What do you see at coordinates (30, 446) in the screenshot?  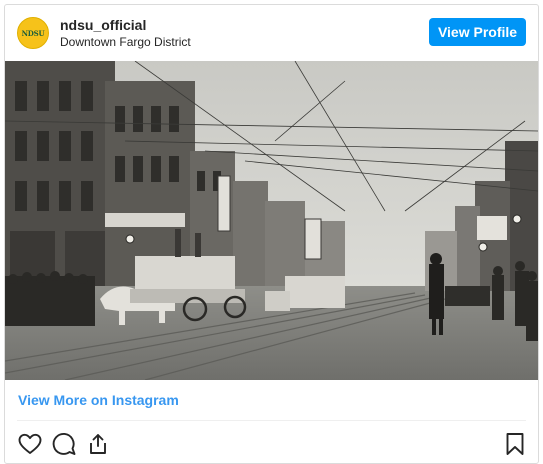 I see `heart-icon` at bounding box center [30, 446].